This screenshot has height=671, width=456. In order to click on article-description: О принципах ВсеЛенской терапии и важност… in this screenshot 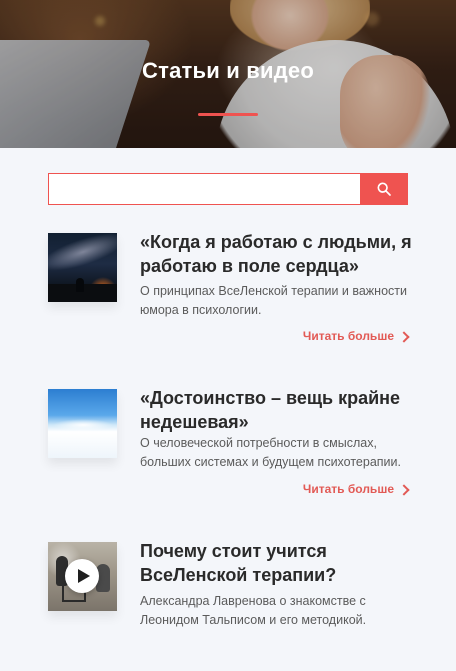, I will do `click(273, 300)`.